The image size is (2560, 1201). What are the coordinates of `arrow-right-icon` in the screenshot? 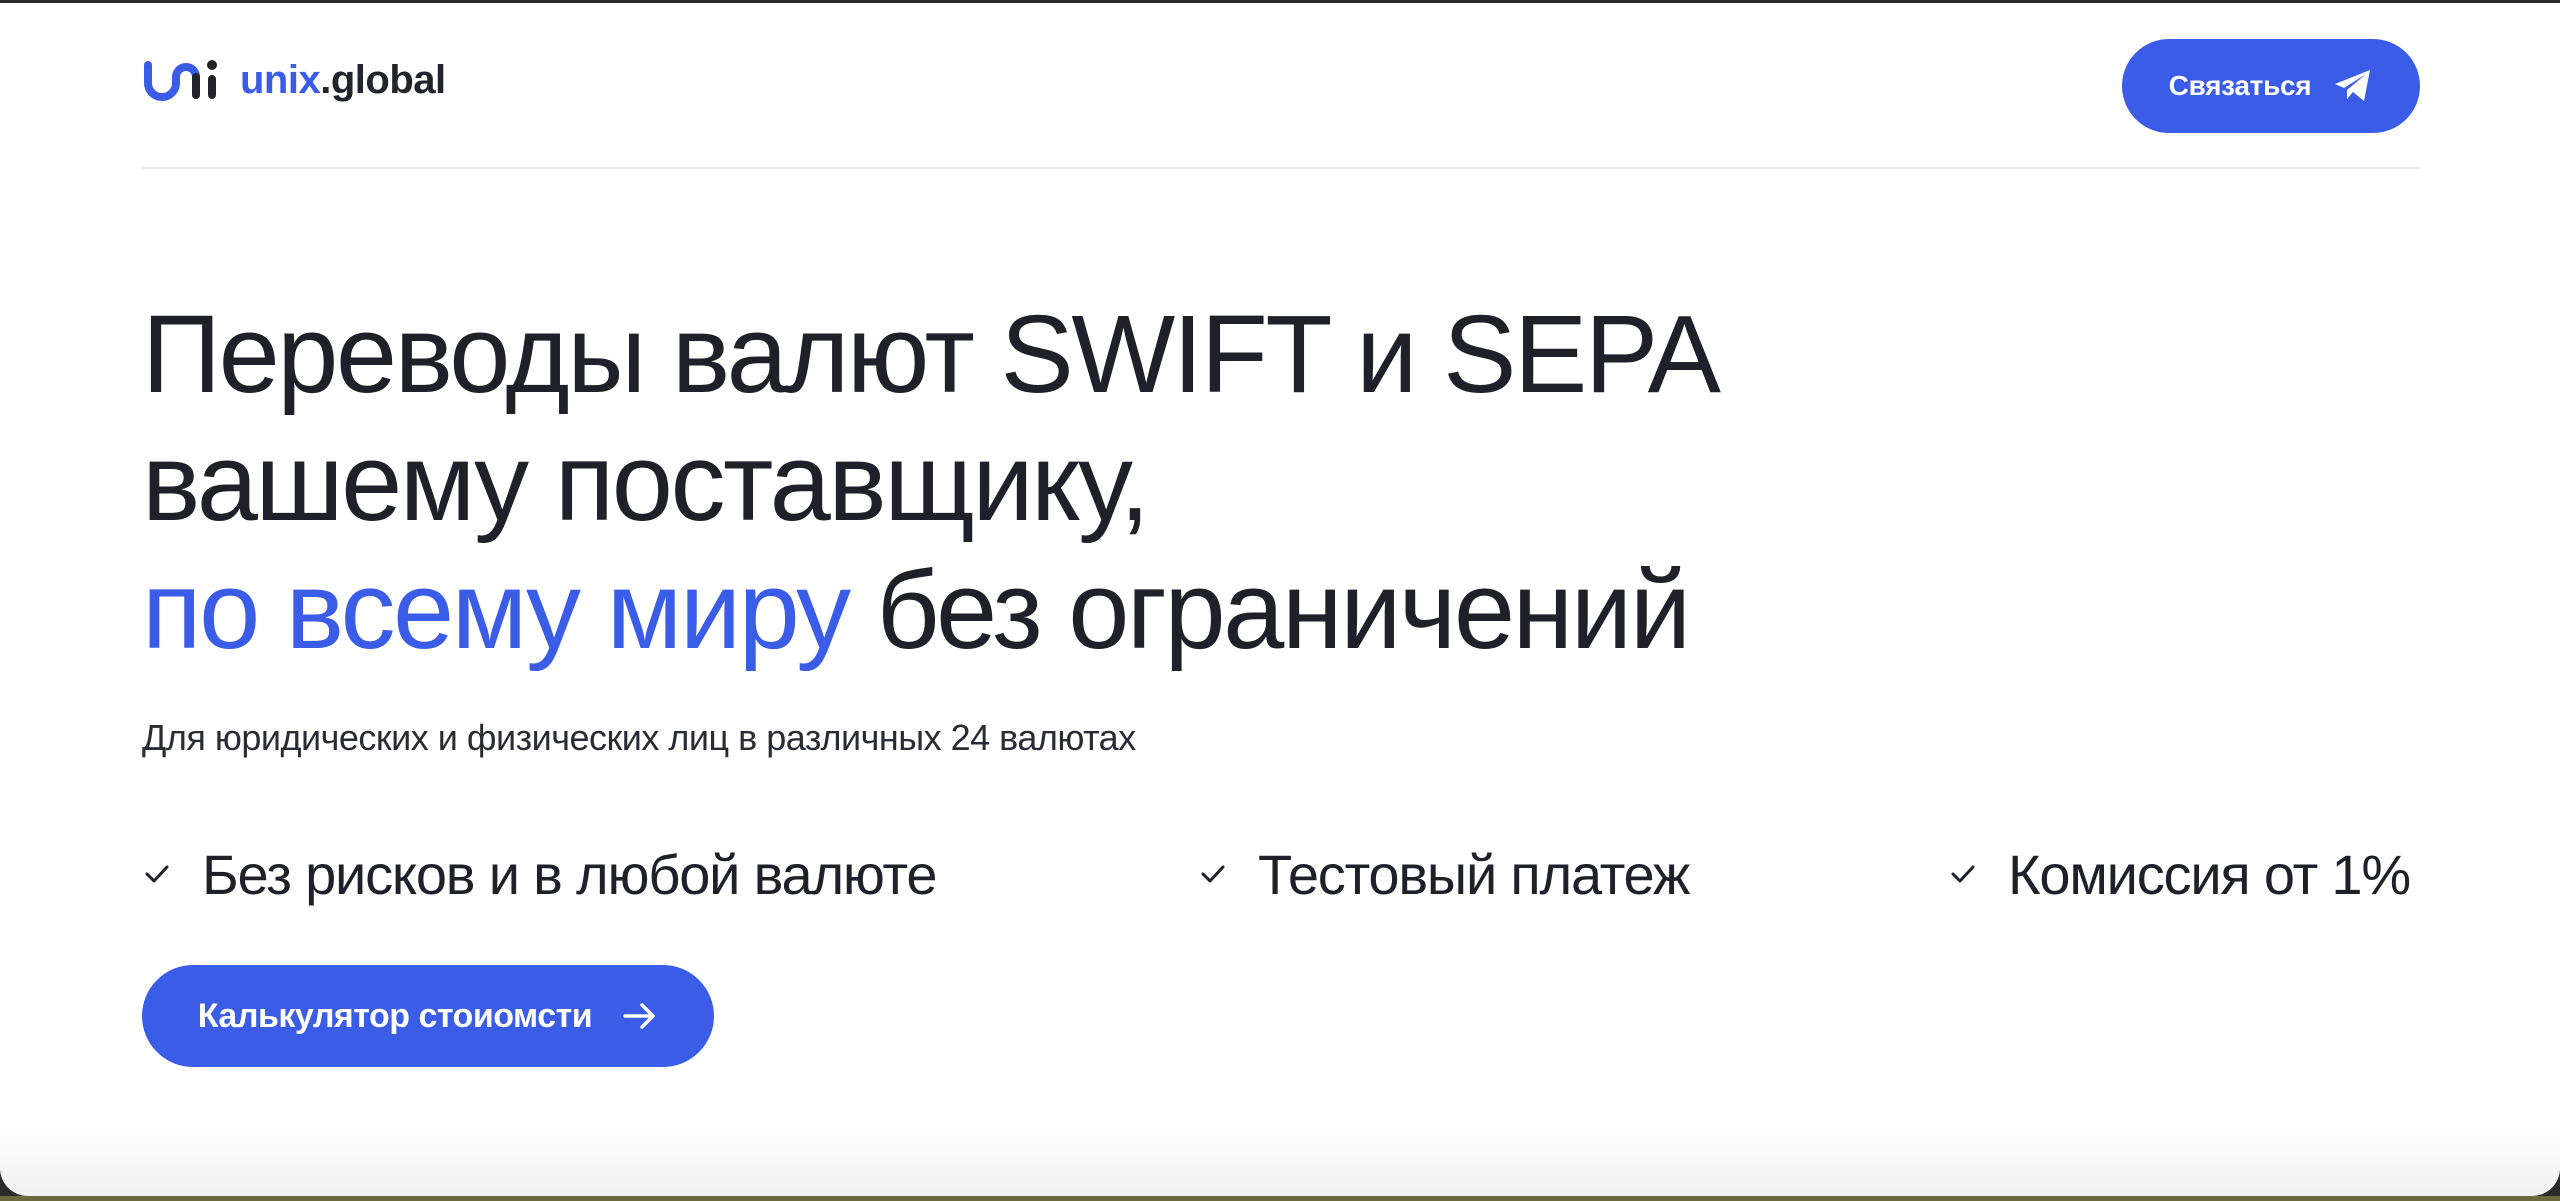 It's located at (639, 1016).